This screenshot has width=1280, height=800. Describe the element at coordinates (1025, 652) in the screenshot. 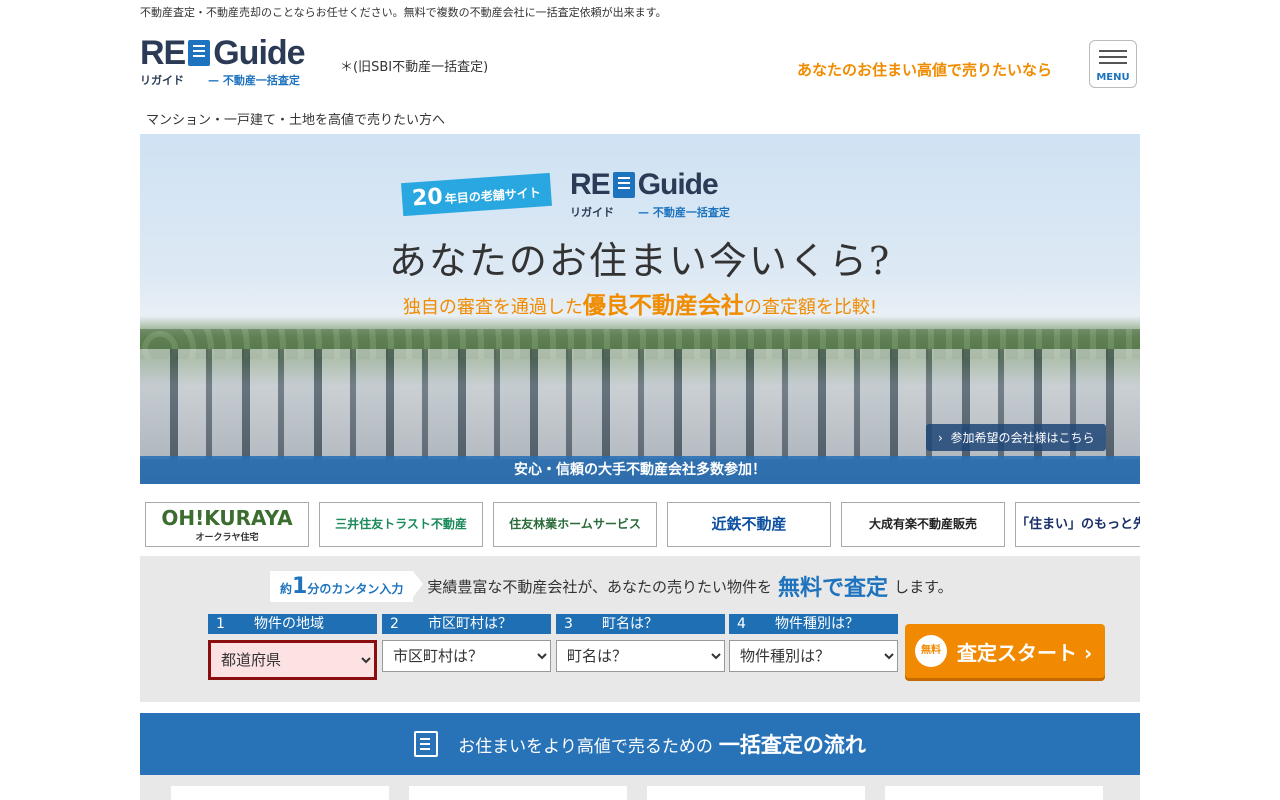

I see `start-assessment-label: 査定スタート ›` at that location.